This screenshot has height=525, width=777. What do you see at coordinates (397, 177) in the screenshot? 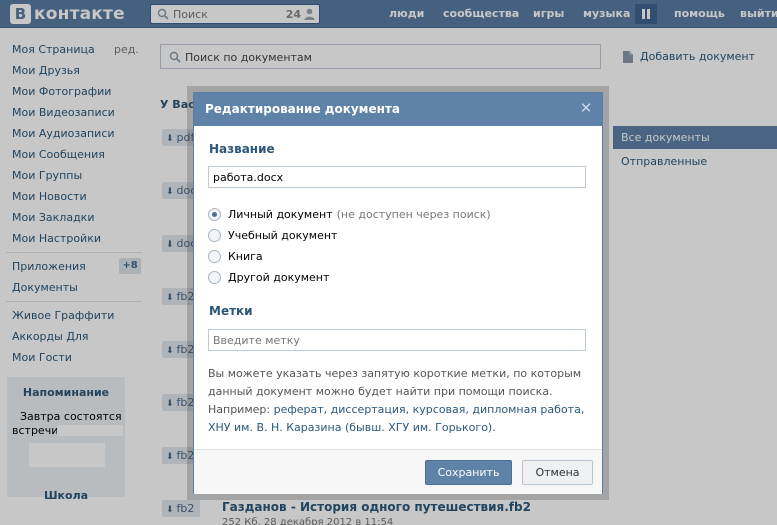
I see `document-name-input` at bounding box center [397, 177].